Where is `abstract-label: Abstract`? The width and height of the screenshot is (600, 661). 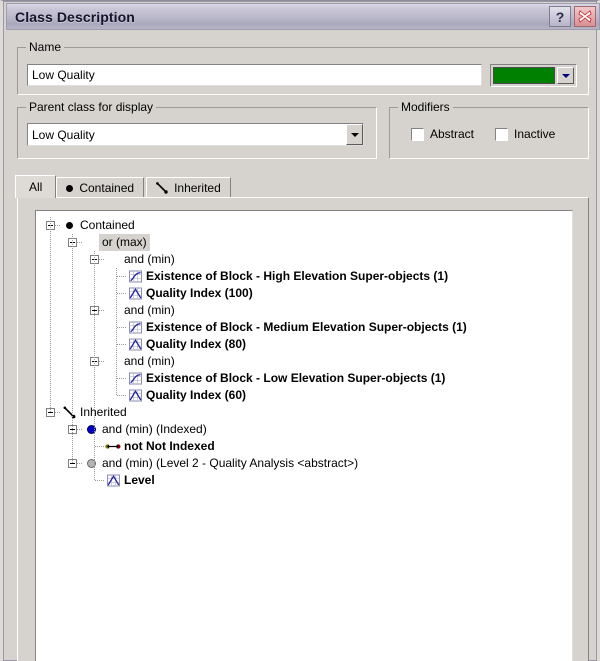
abstract-label: Abstract is located at coordinates (452, 134).